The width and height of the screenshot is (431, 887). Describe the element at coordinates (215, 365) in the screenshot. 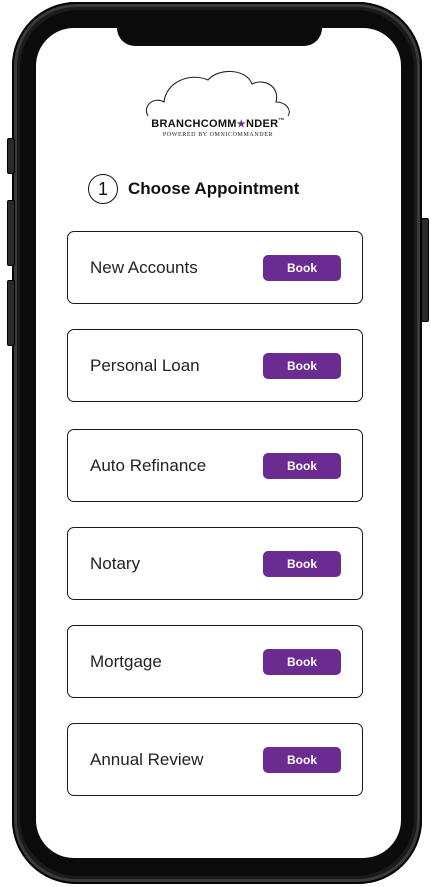

I see `appointment-card-personal-loan: Personal Loan Book` at that location.